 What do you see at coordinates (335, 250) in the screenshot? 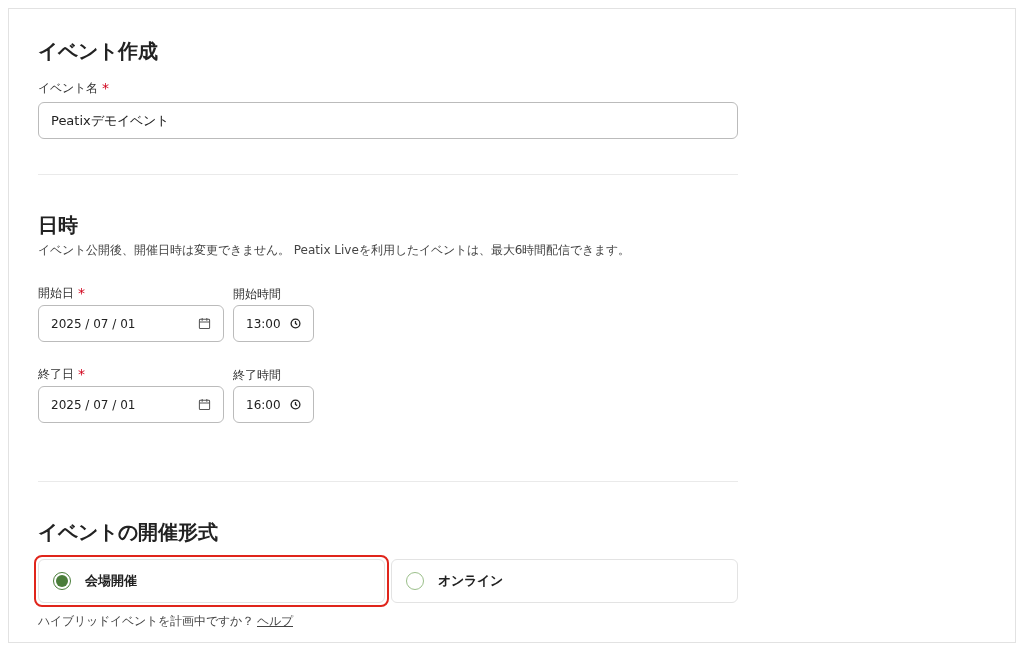
I see `note-text: イベント公開後、開催日時は変更できません。 Peatix Liveを利用したイベントは、最大6時間配信できます。` at bounding box center [335, 250].